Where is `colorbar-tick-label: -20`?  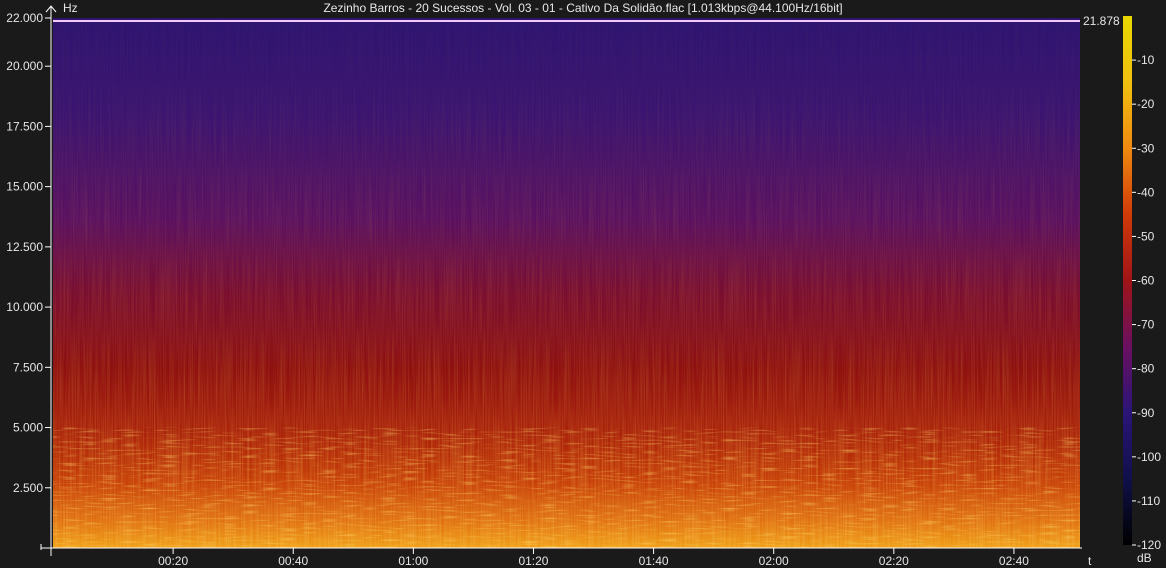 colorbar-tick-label: -20 is located at coordinates (1146, 104).